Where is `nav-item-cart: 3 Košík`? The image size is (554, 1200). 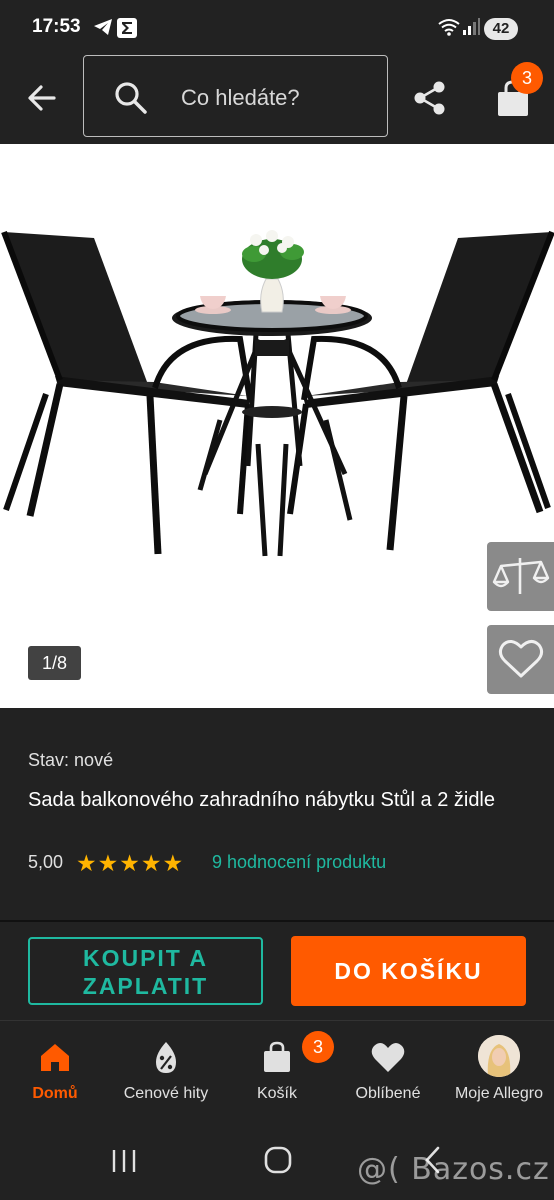 nav-item-cart: 3 Košík is located at coordinates (278, 1071).